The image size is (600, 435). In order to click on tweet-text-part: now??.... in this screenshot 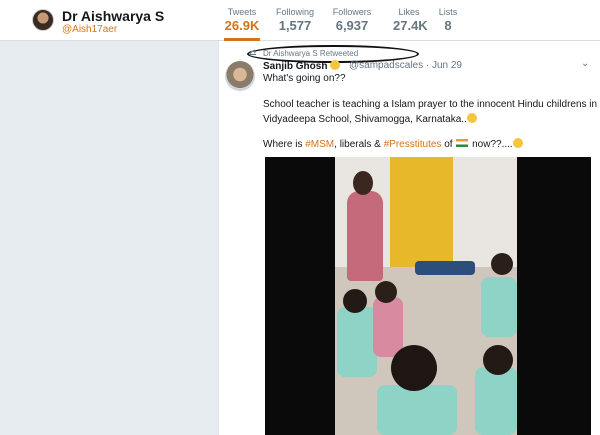, I will do `click(491, 144)`.